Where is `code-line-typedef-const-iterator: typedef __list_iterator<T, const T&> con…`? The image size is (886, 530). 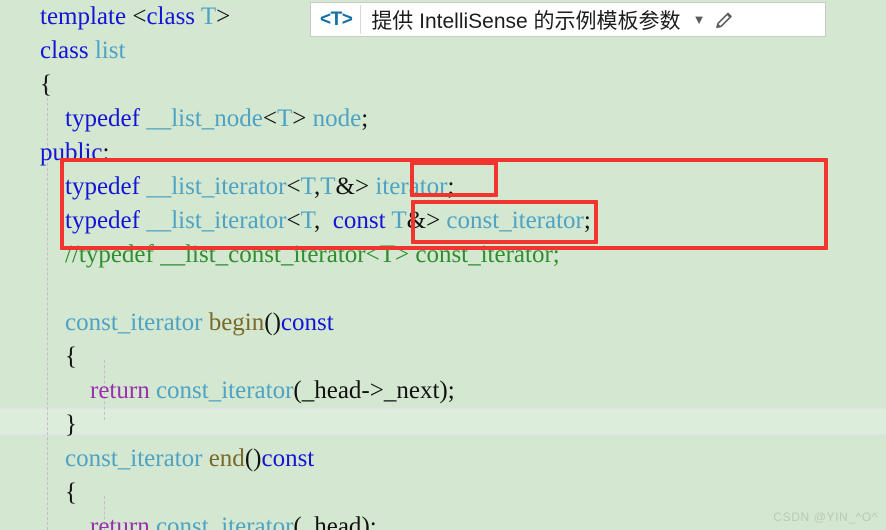 code-line-typedef-const-iterator: typedef __list_iterator<T, const T&> con… is located at coordinates (328, 220).